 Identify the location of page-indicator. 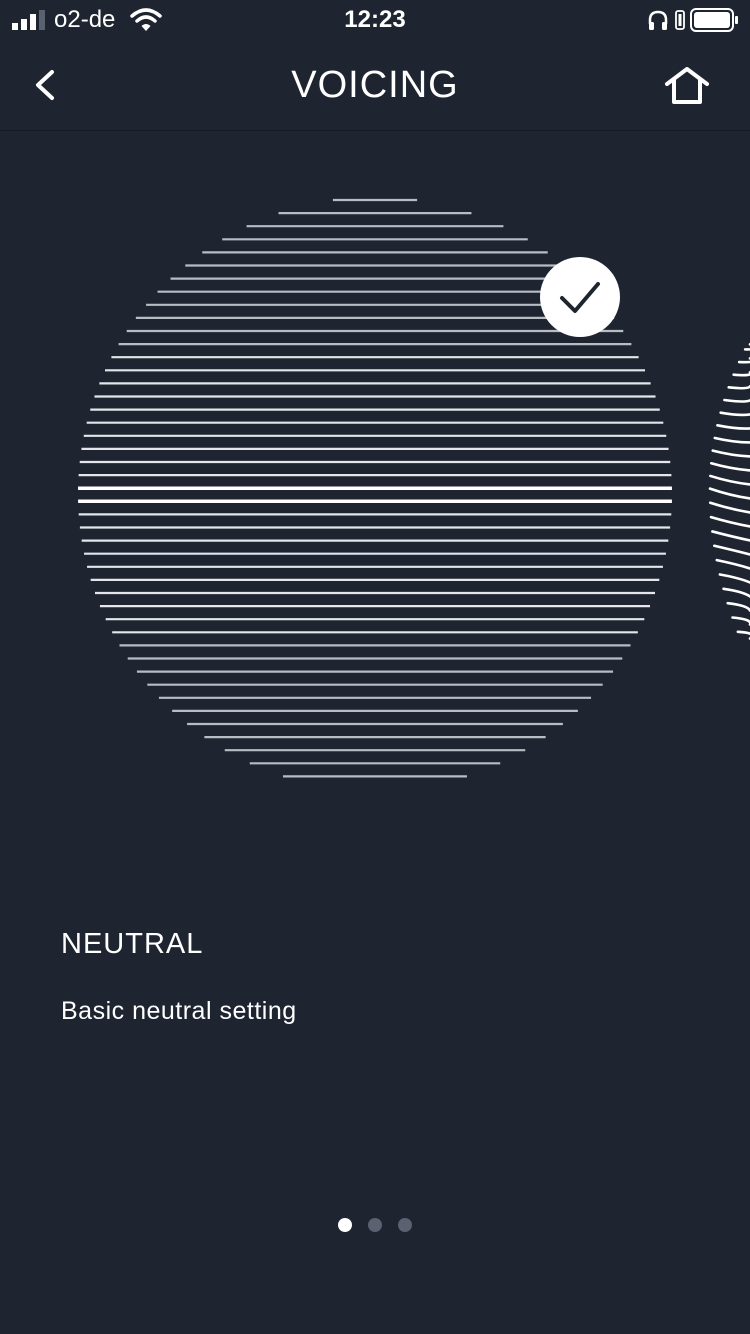
(375, 1227).